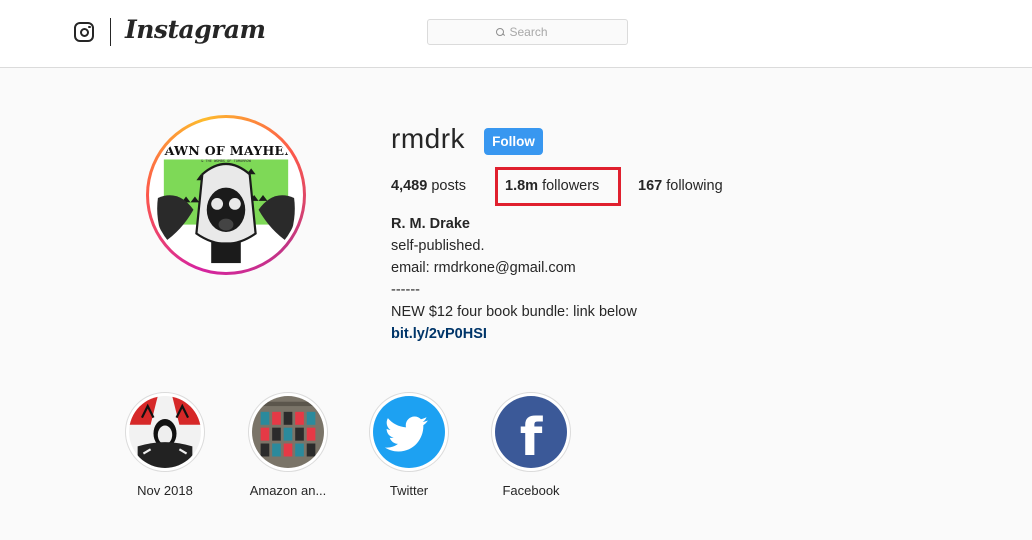 The height and width of the screenshot is (540, 1032). What do you see at coordinates (430, 224) in the screenshot?
I see `profile-full-name: R. M. Drake` at bounding box center [430, 224].